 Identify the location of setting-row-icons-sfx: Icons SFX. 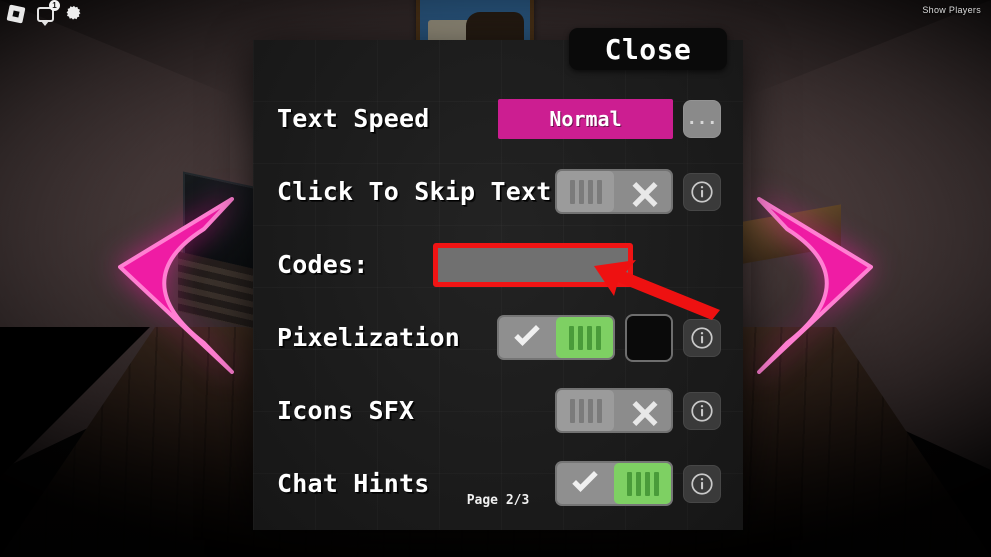
(498, 410).